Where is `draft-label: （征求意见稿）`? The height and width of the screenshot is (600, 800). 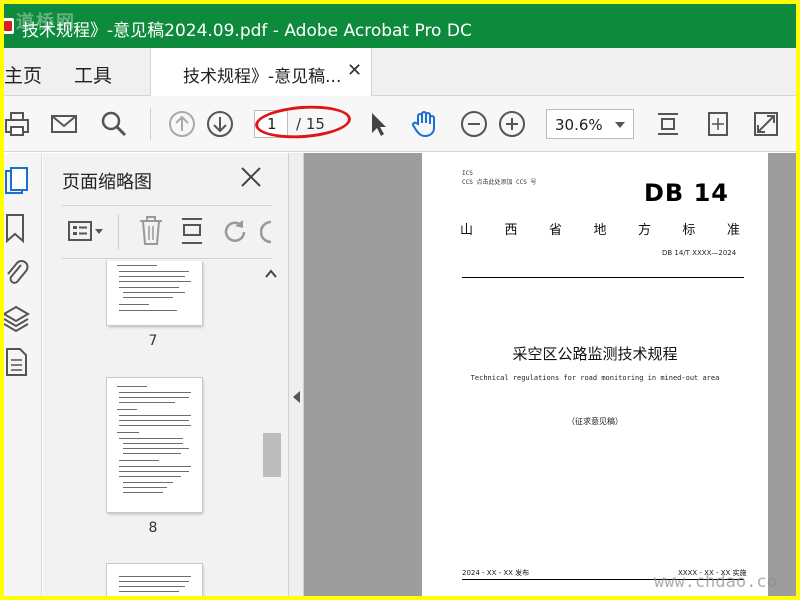
draft-label: （征求意见稿） is located at coordinates (595, 421).